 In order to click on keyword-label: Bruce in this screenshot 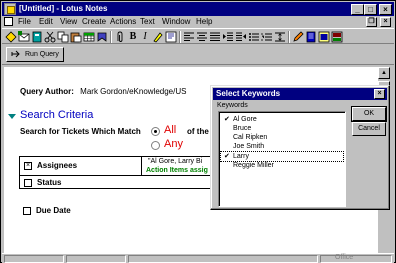, I will do `click(242, 128)`.